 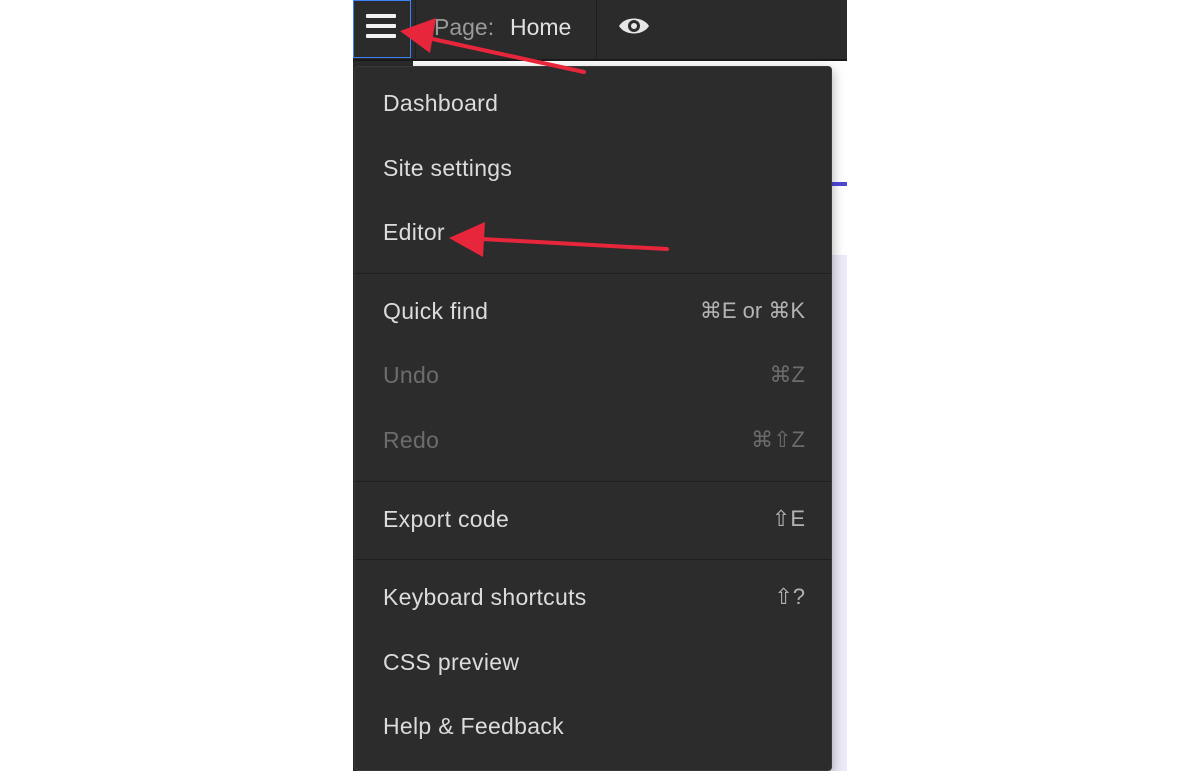 I want to click on menu-item-export-code: Export code ⇧E, so click(x=593, y=520).